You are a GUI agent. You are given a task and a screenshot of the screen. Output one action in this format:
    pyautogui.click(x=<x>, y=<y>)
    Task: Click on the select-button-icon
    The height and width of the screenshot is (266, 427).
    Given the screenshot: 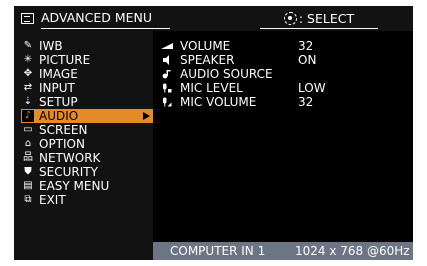 What is the action you would take?
    pyautogui.click(x=290, y=18)
    